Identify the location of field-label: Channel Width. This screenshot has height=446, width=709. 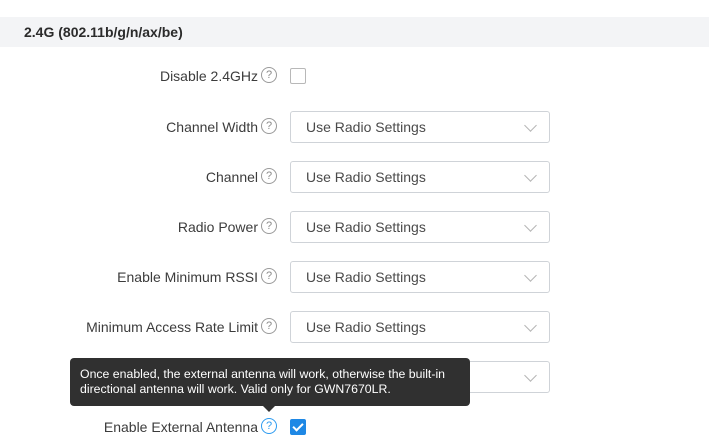
(212, 127).